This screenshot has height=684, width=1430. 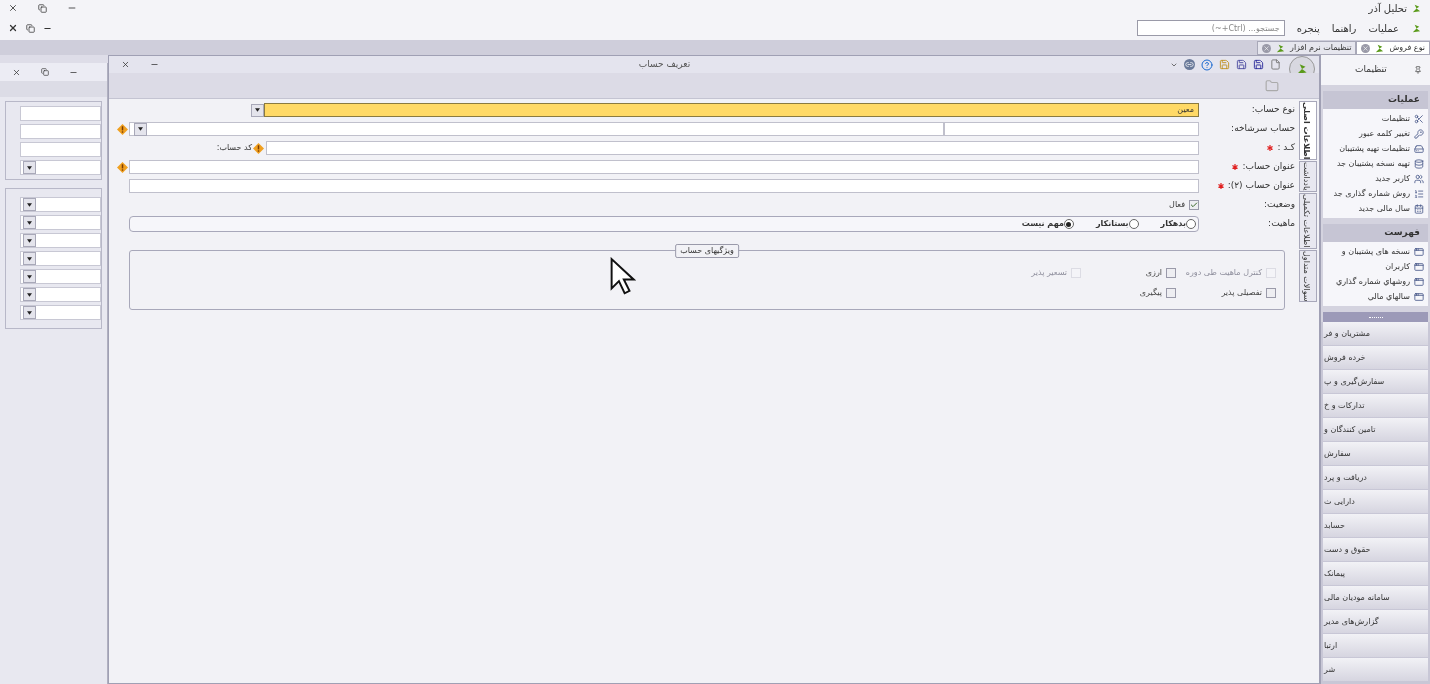 I want to click on window-icon, so click(x=1419, y=266).